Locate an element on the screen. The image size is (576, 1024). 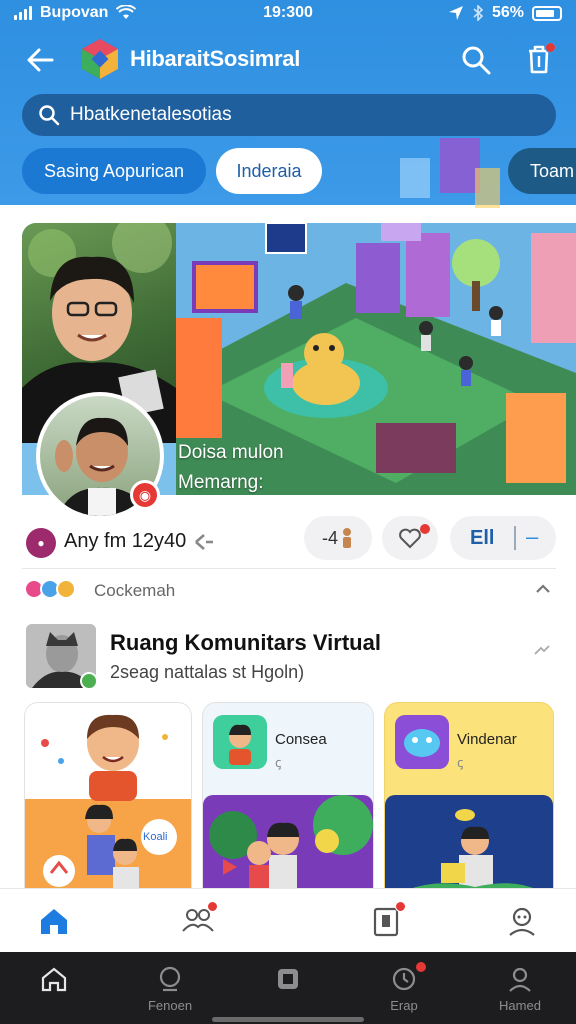
bluetooth-icon is located at coordinates (478, 13).